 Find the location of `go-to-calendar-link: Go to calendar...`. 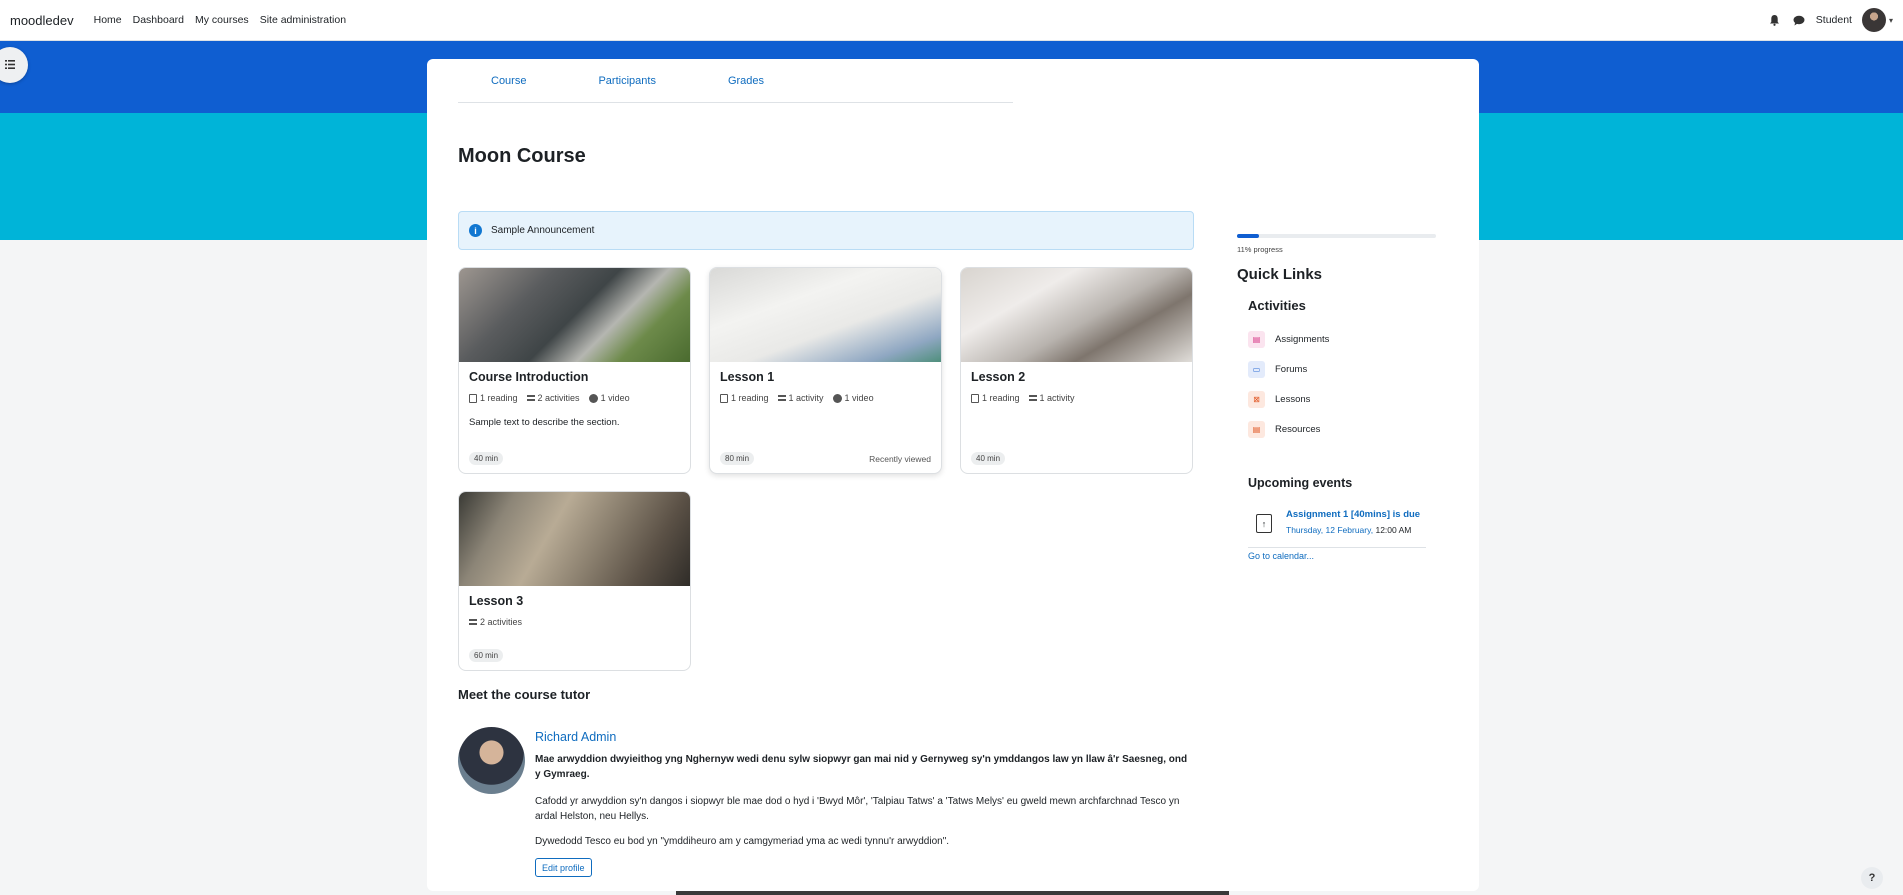

go-to-calendar-link: Go to calendar... is located at coordinates (1281, 556).